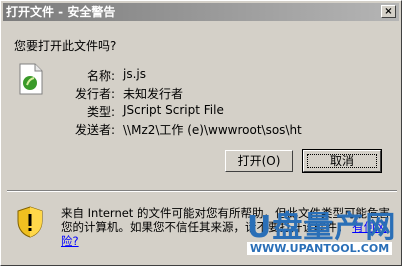  Describe the element at coordinates (31, 79) in the screenshot. I see `jscript-file-icon` at that location.